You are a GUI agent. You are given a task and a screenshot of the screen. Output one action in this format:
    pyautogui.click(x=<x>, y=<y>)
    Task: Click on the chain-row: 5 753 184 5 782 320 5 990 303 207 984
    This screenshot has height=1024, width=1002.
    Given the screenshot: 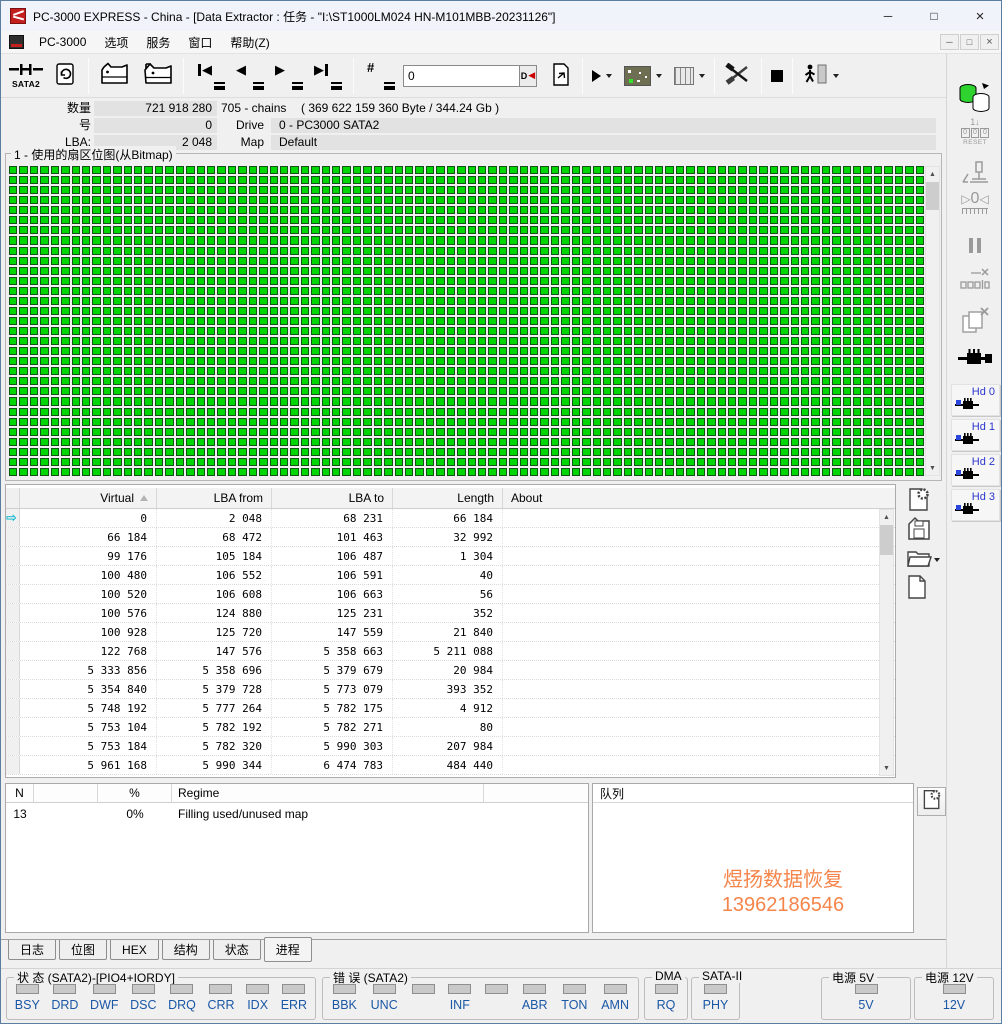 What is the action you would take?
    pyautogui.click(x=450, y=746)
    